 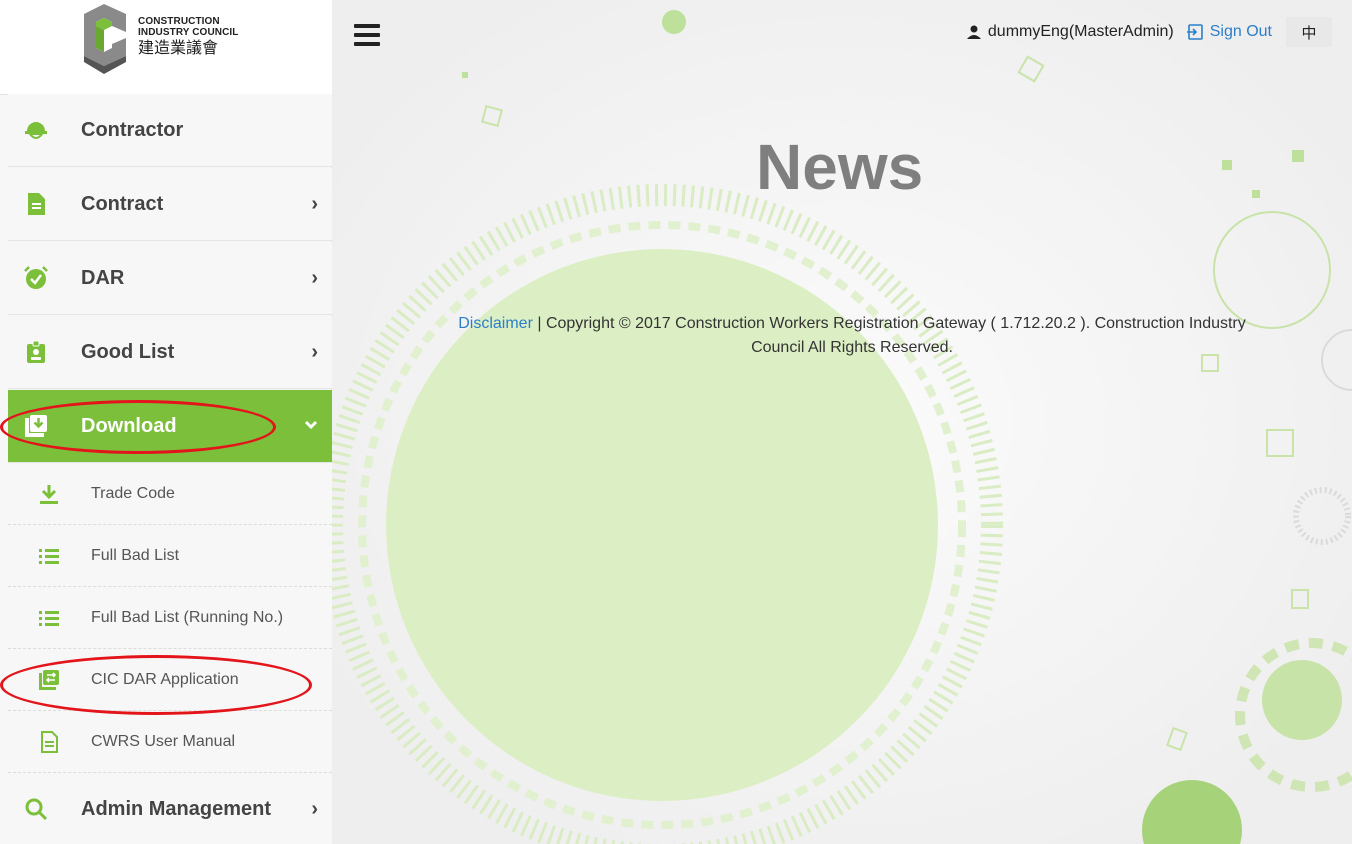 What do you see at coordinates (176, 809) in the screenshot?
I see `sidebar-item-label: Admin Management` at bounding box center [176, 809].